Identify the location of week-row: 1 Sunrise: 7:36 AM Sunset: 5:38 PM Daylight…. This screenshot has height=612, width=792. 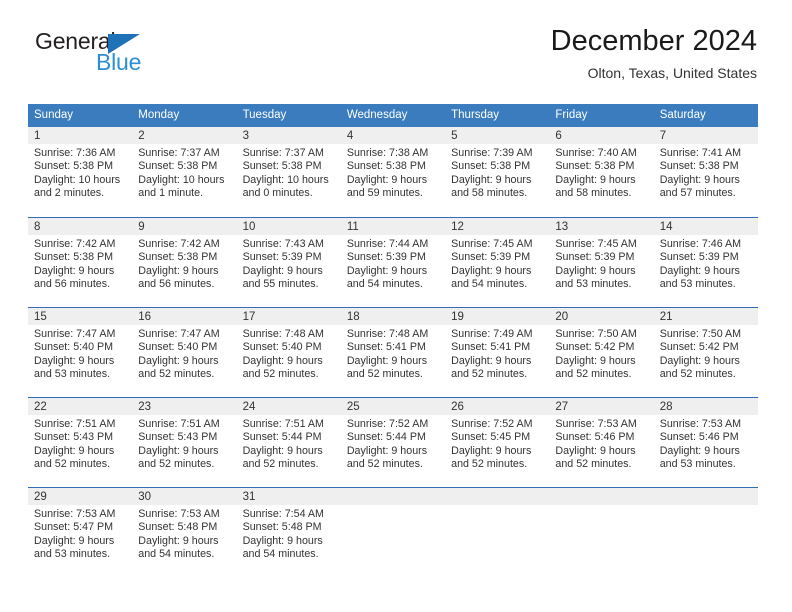
(393, 172).